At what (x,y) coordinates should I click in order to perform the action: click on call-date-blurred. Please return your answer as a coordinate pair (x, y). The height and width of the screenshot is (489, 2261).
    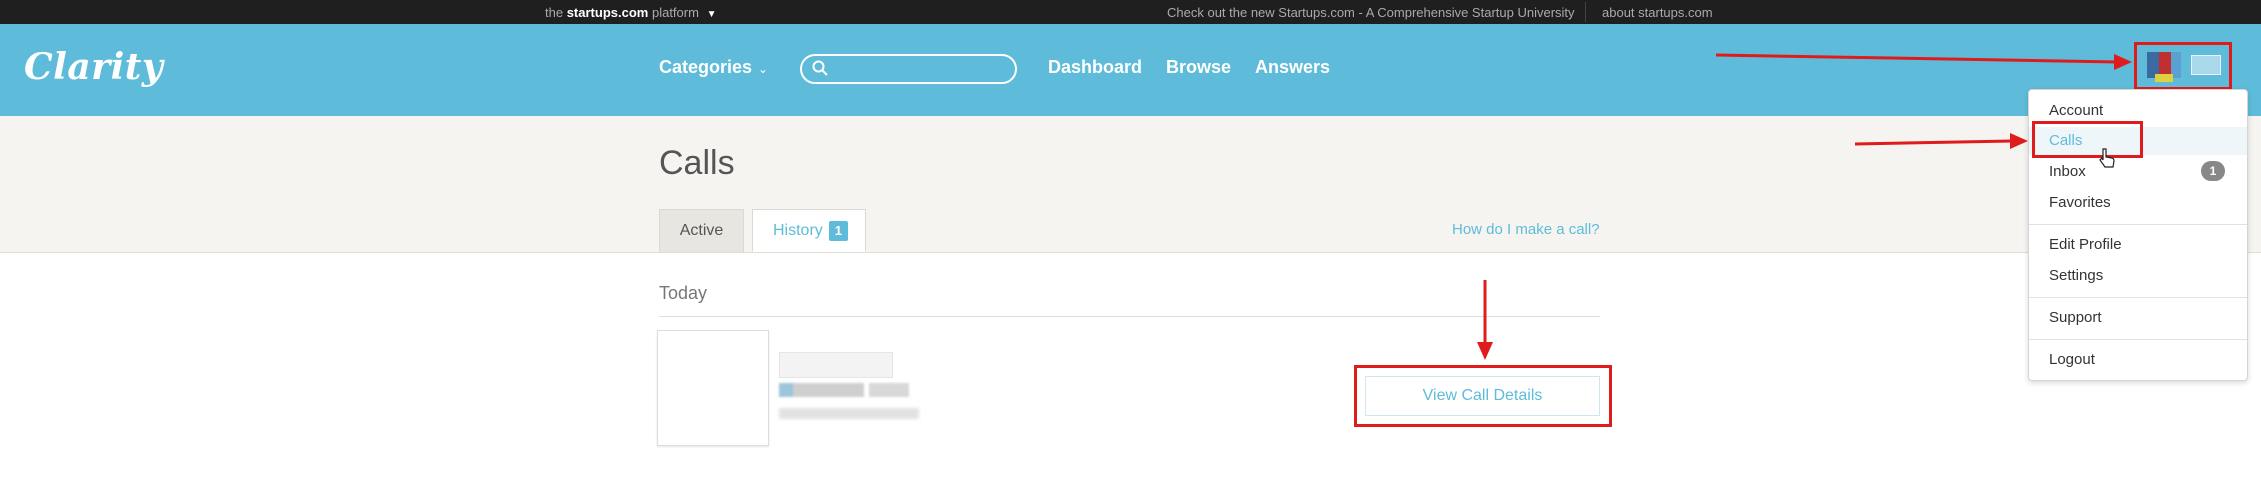
    Looking at the image, I should click on (849, 413).